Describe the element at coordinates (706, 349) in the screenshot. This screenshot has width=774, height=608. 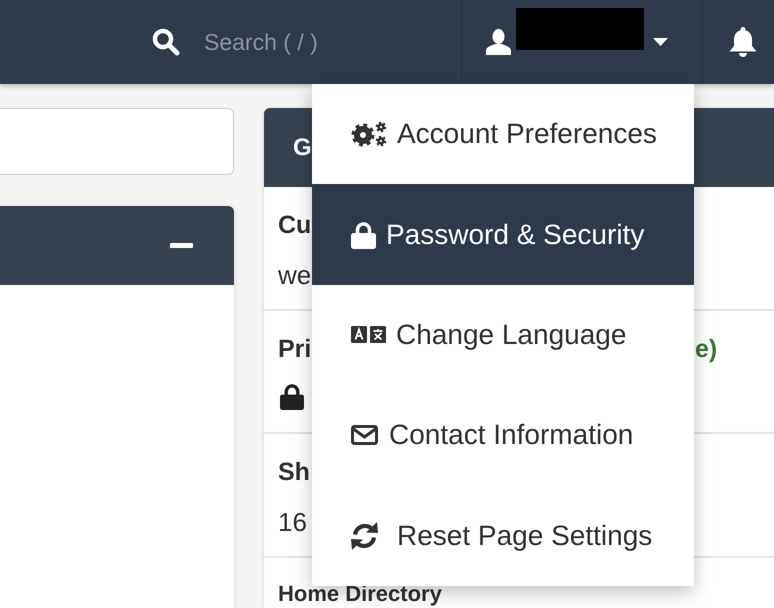
I see `action-link: e)` at that location.